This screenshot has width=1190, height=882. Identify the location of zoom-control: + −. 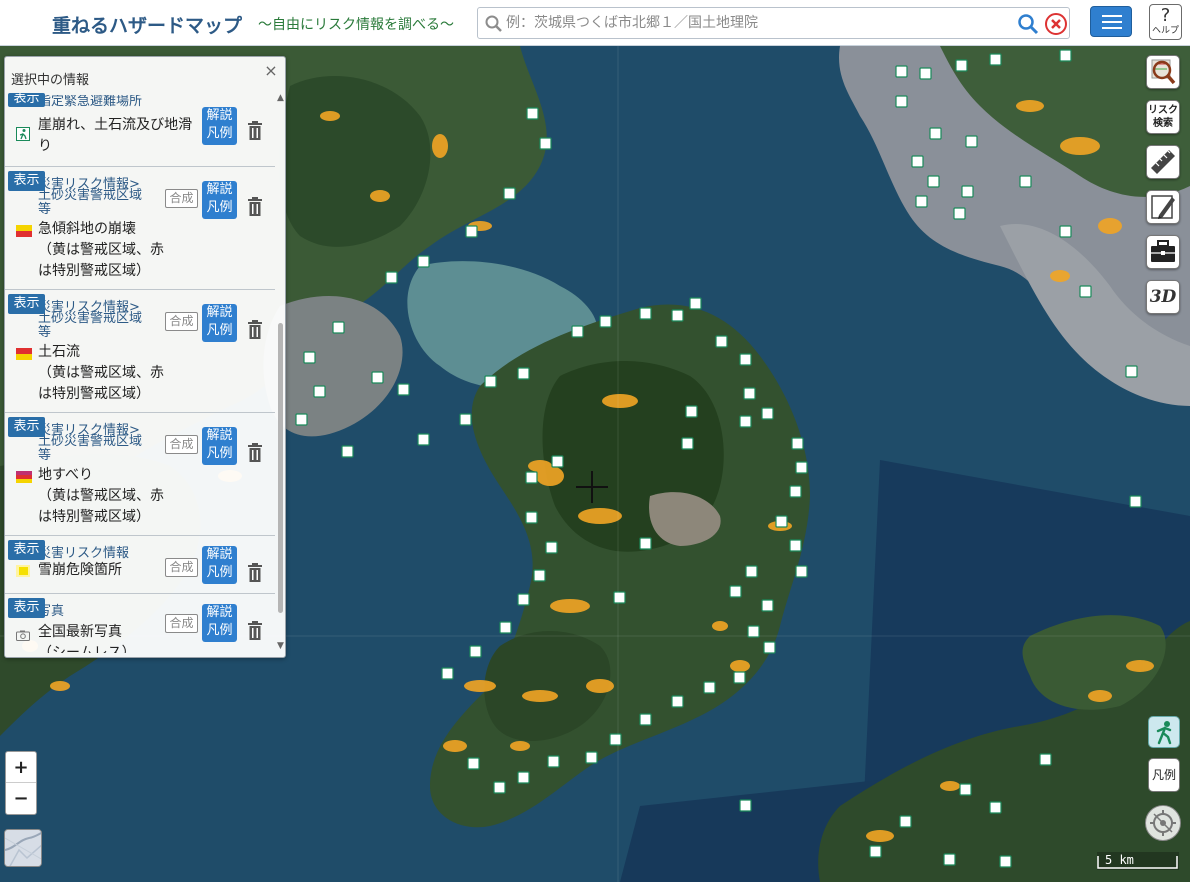
(21, 783).